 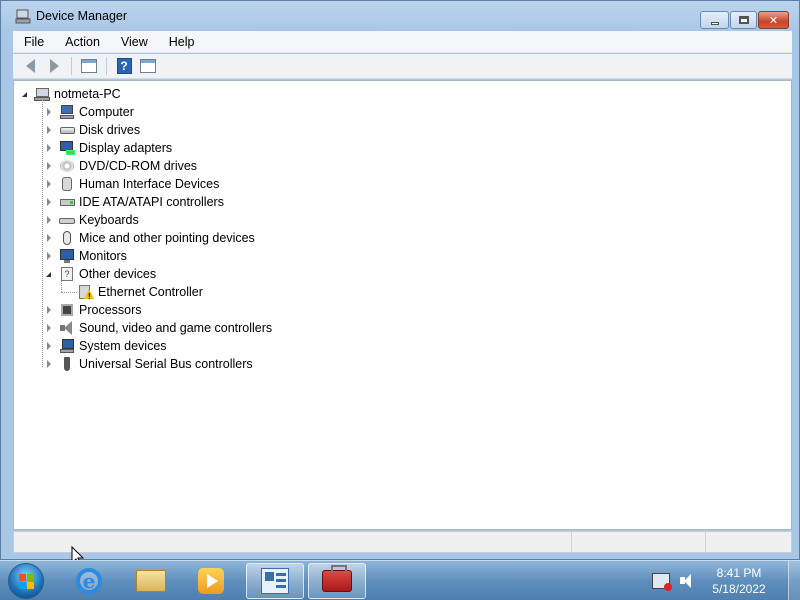 I want to click on tree-item-hid: Human Interface Devices, so click(x=131, y=184).